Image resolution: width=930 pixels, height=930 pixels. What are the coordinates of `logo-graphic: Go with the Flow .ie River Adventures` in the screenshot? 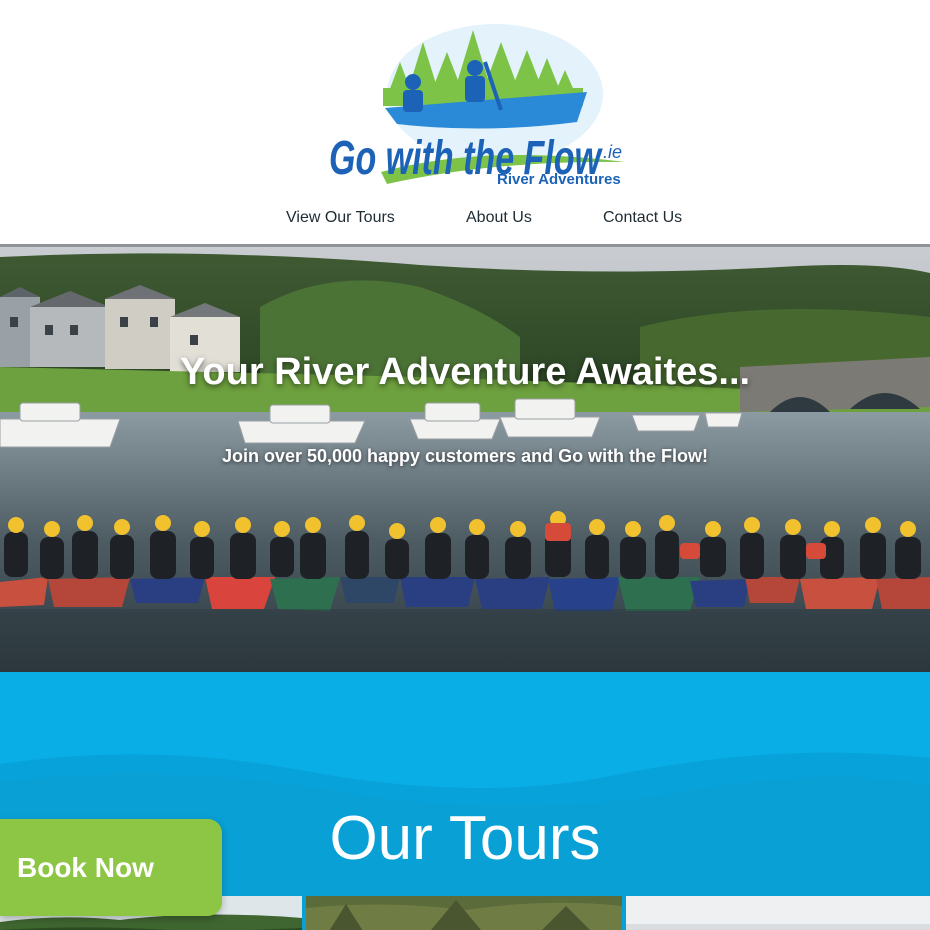 It's located at (477, 106).